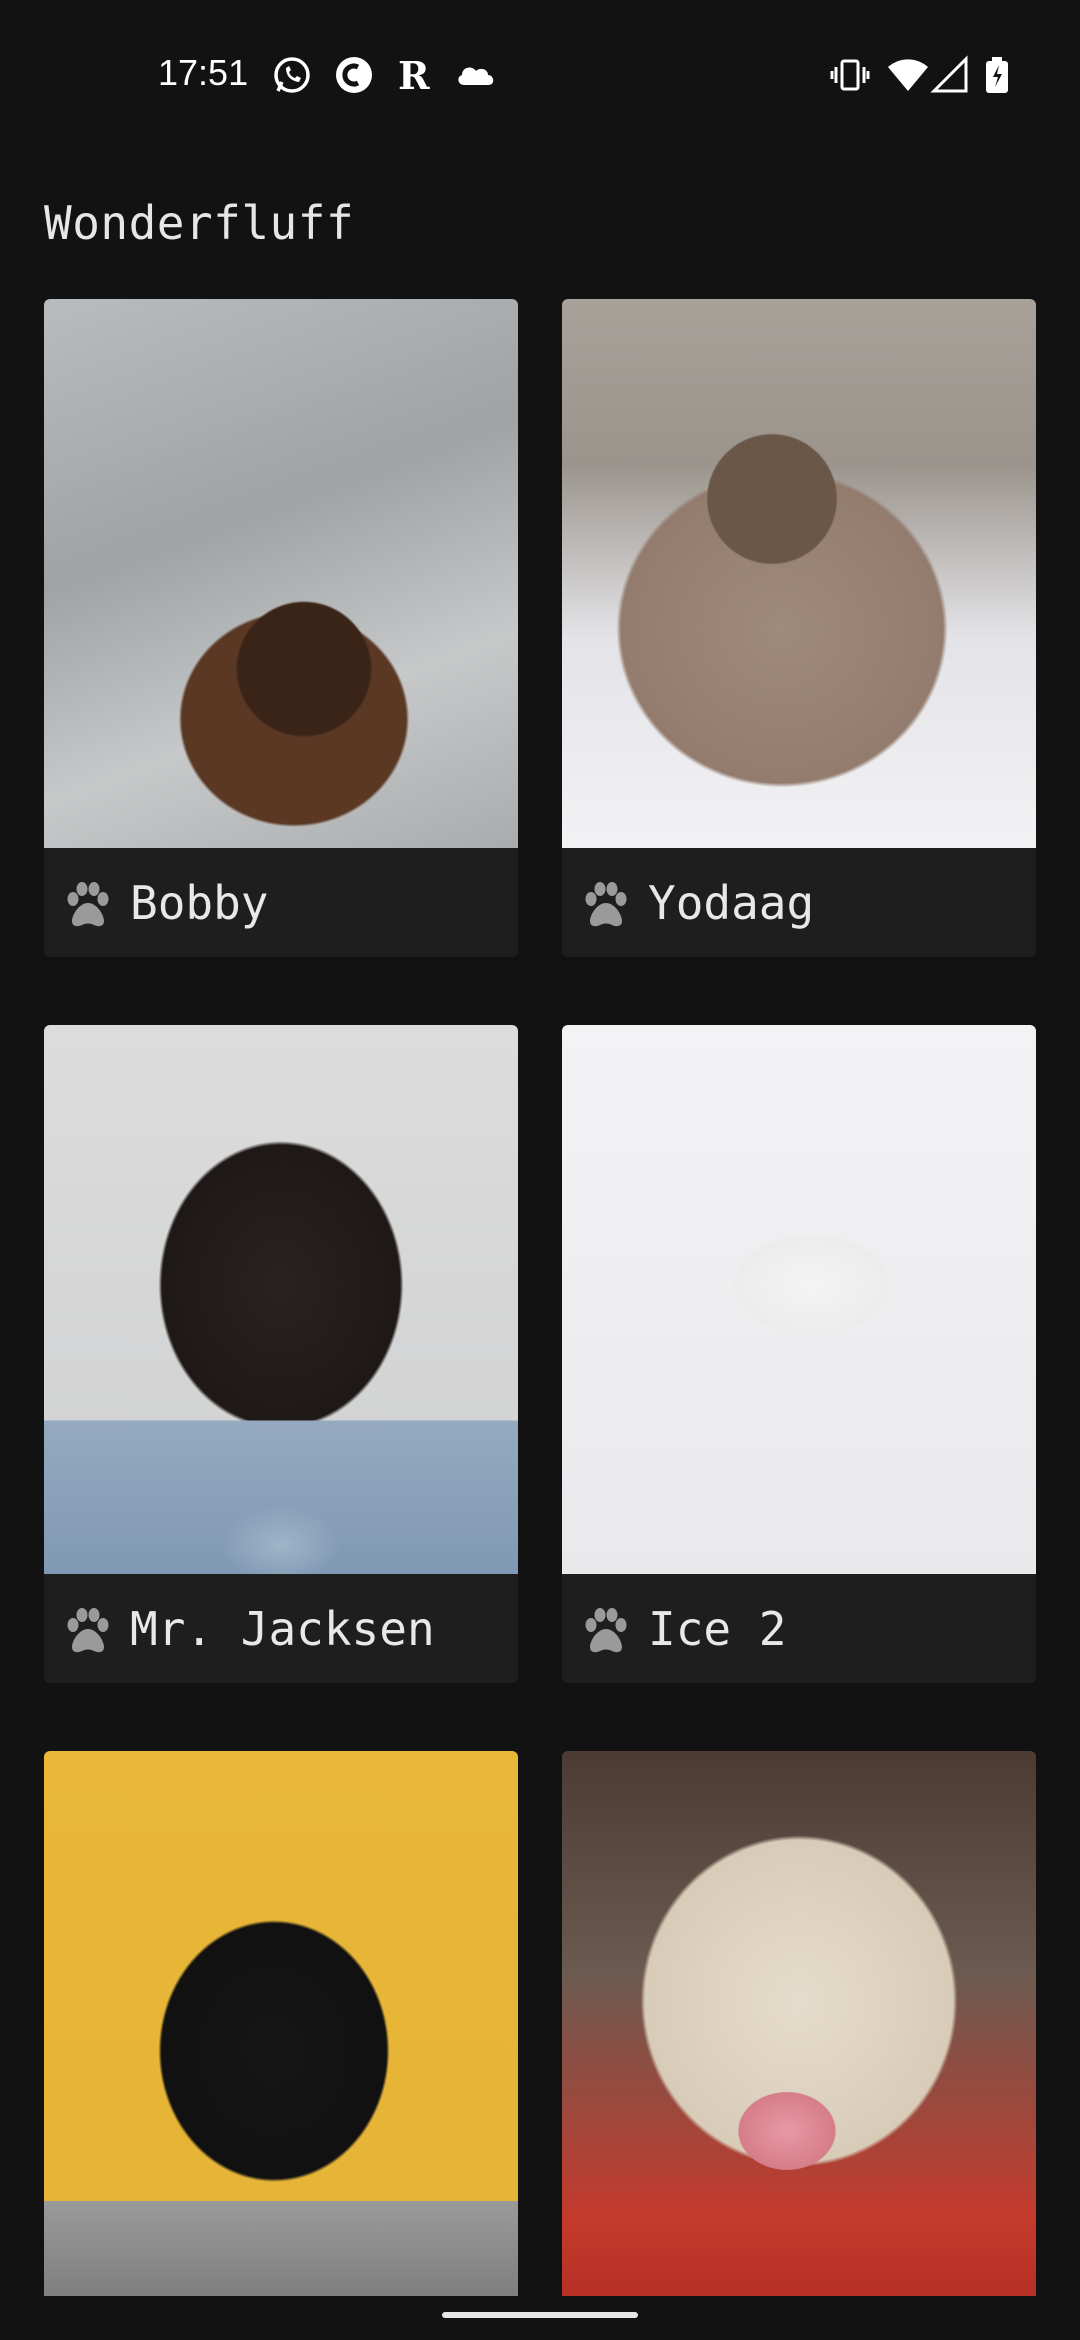 The image size is (1080, 2340). I want to click on pet-name: Ice 2, so click(717, 1628).